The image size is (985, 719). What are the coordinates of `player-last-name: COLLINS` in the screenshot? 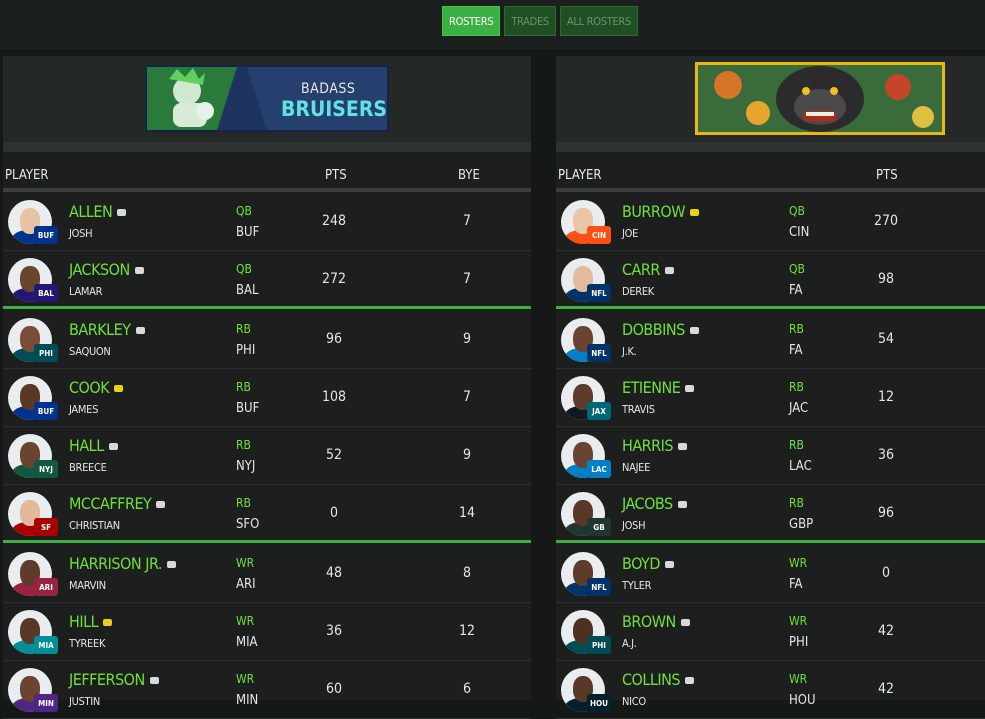 It's located at (658, 679).